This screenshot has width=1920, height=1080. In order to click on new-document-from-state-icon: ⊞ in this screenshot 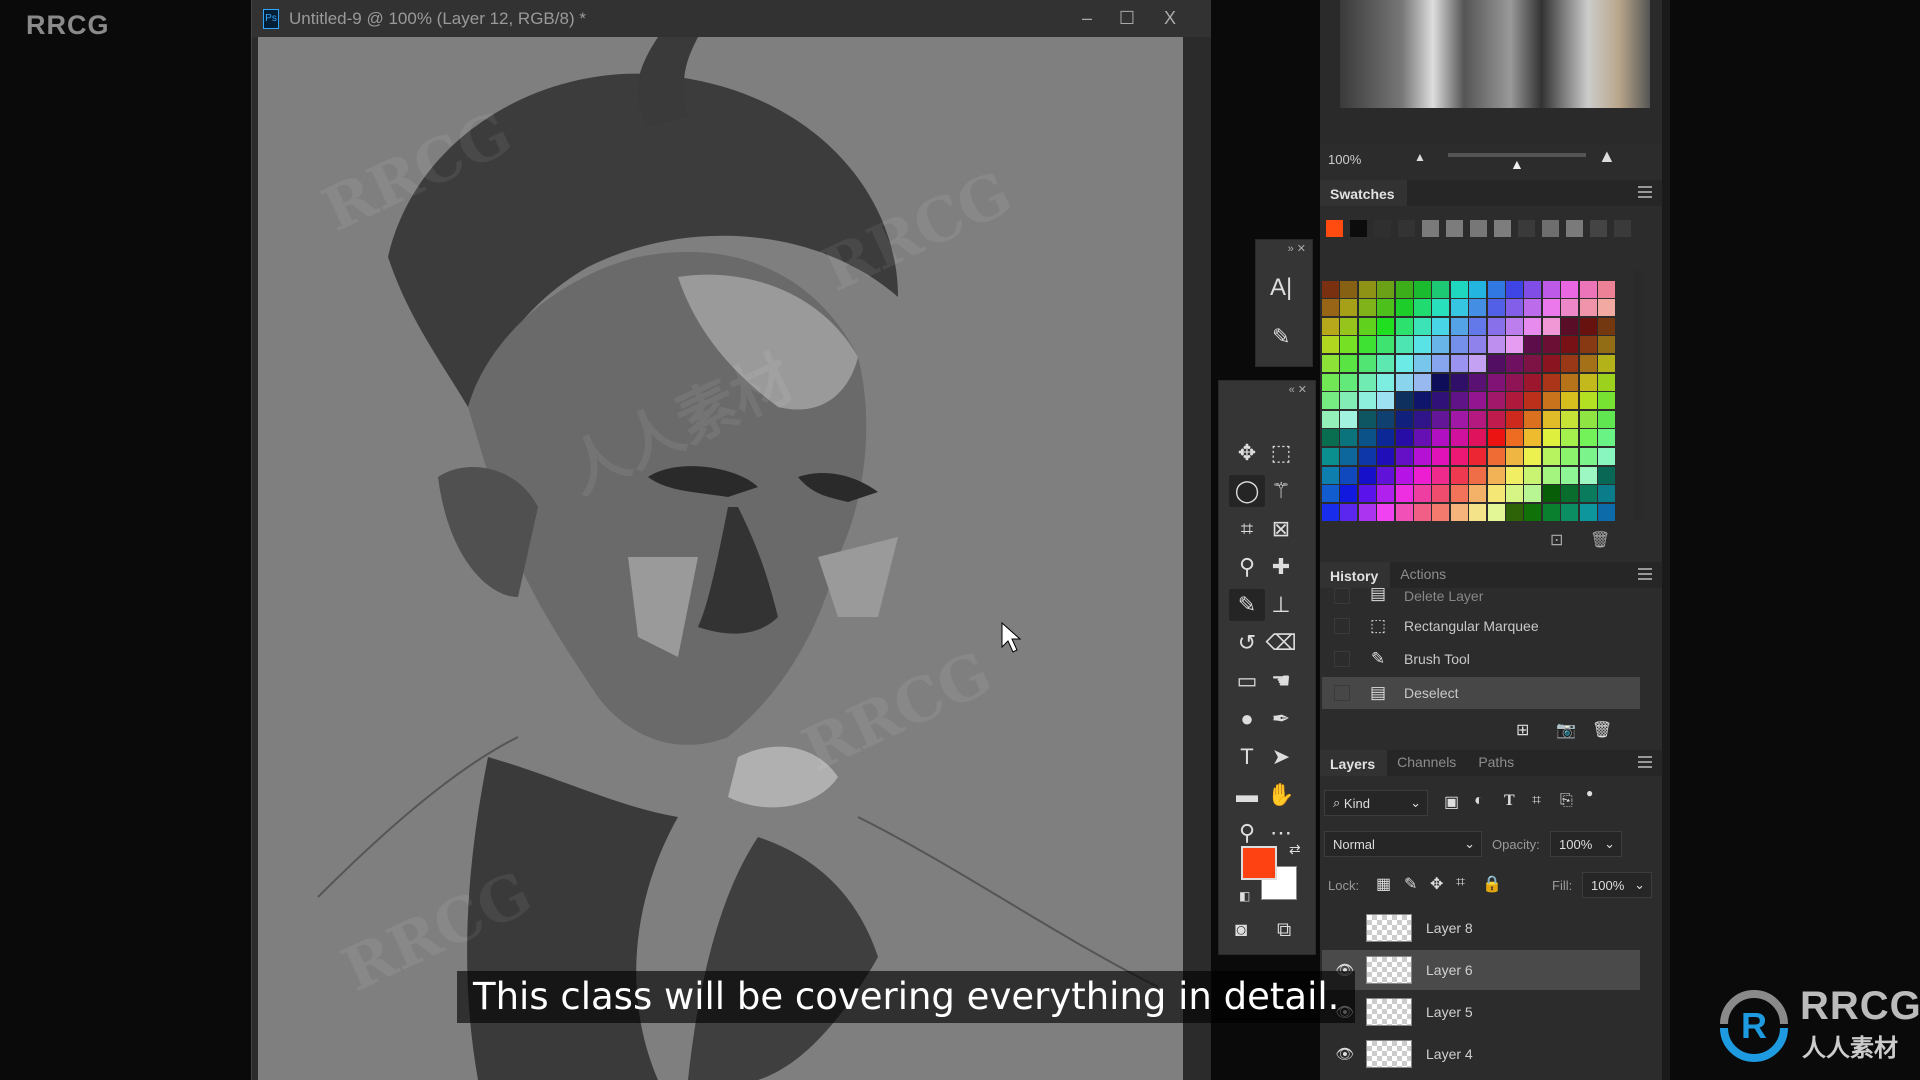, I will do `click(1522, 730)`.